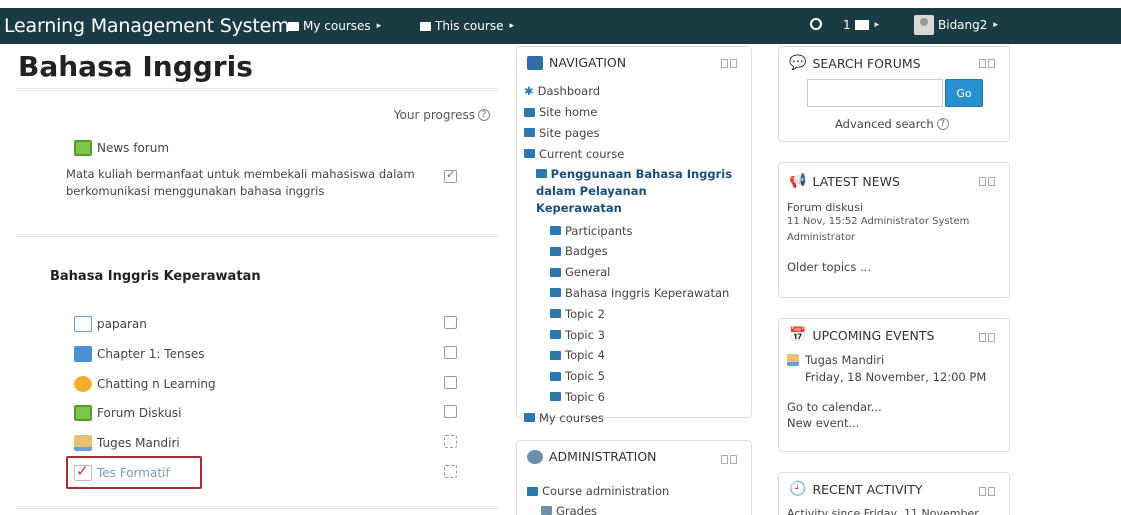 This screenshot has width=1121, height=515. Describe the element at coordinates (155, 276) in the screenshot. I see `section-title: Bahasa Inggris Keperawatan` at that location.